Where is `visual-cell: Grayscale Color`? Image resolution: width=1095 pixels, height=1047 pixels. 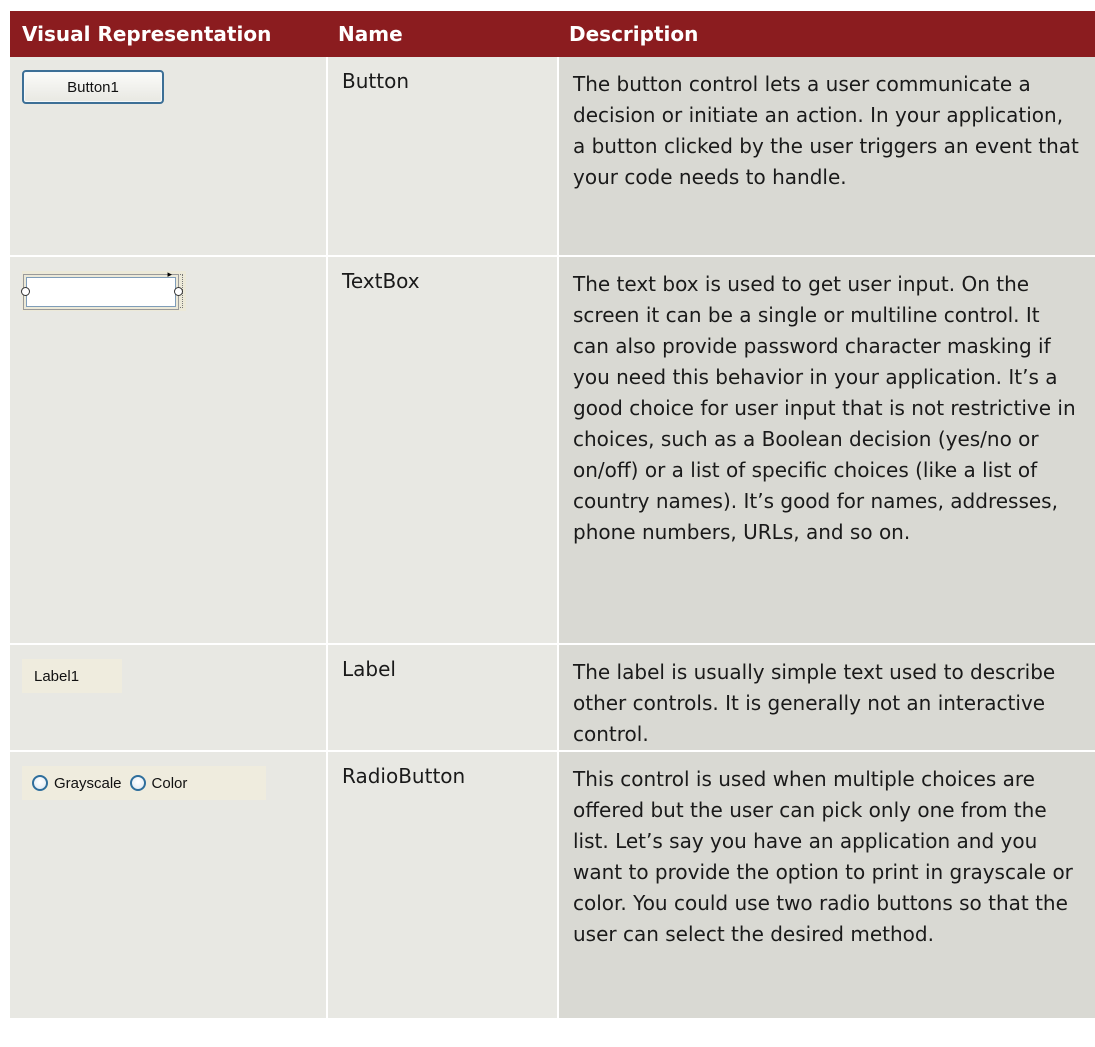 visual-cell: Grayscale Color is located at coordinates (168, 885).